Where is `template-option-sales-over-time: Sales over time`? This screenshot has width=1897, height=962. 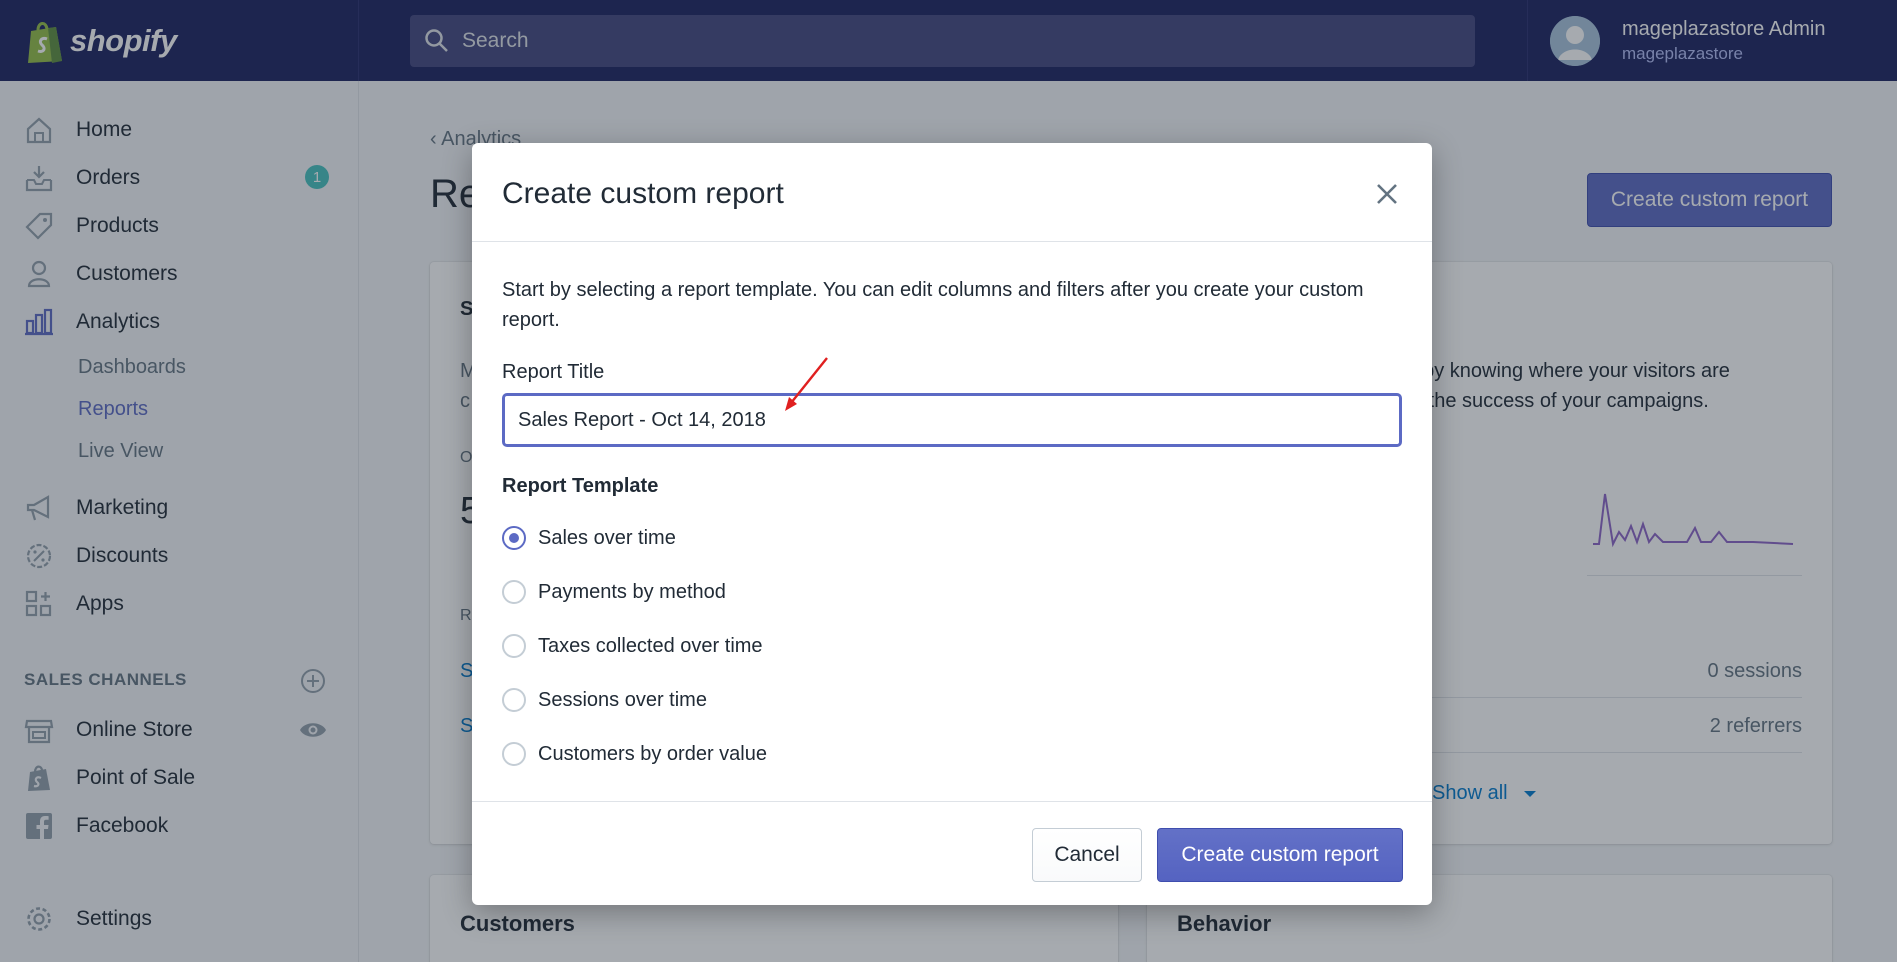
template-option-sales-over-time: Sales over time is located at coordinates (589, 538).